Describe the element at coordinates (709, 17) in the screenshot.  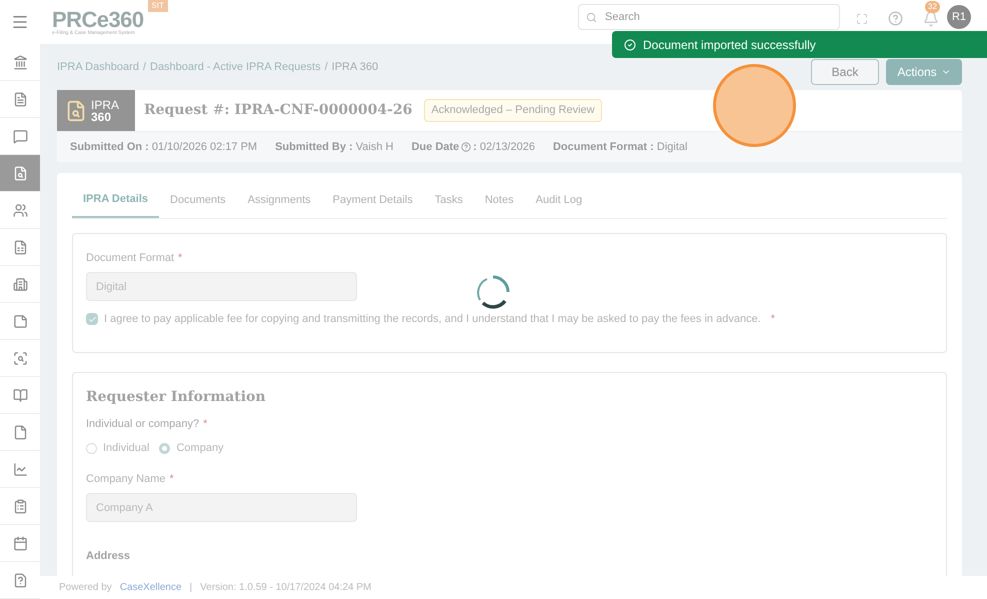
I see `search-field: Search` at that location.